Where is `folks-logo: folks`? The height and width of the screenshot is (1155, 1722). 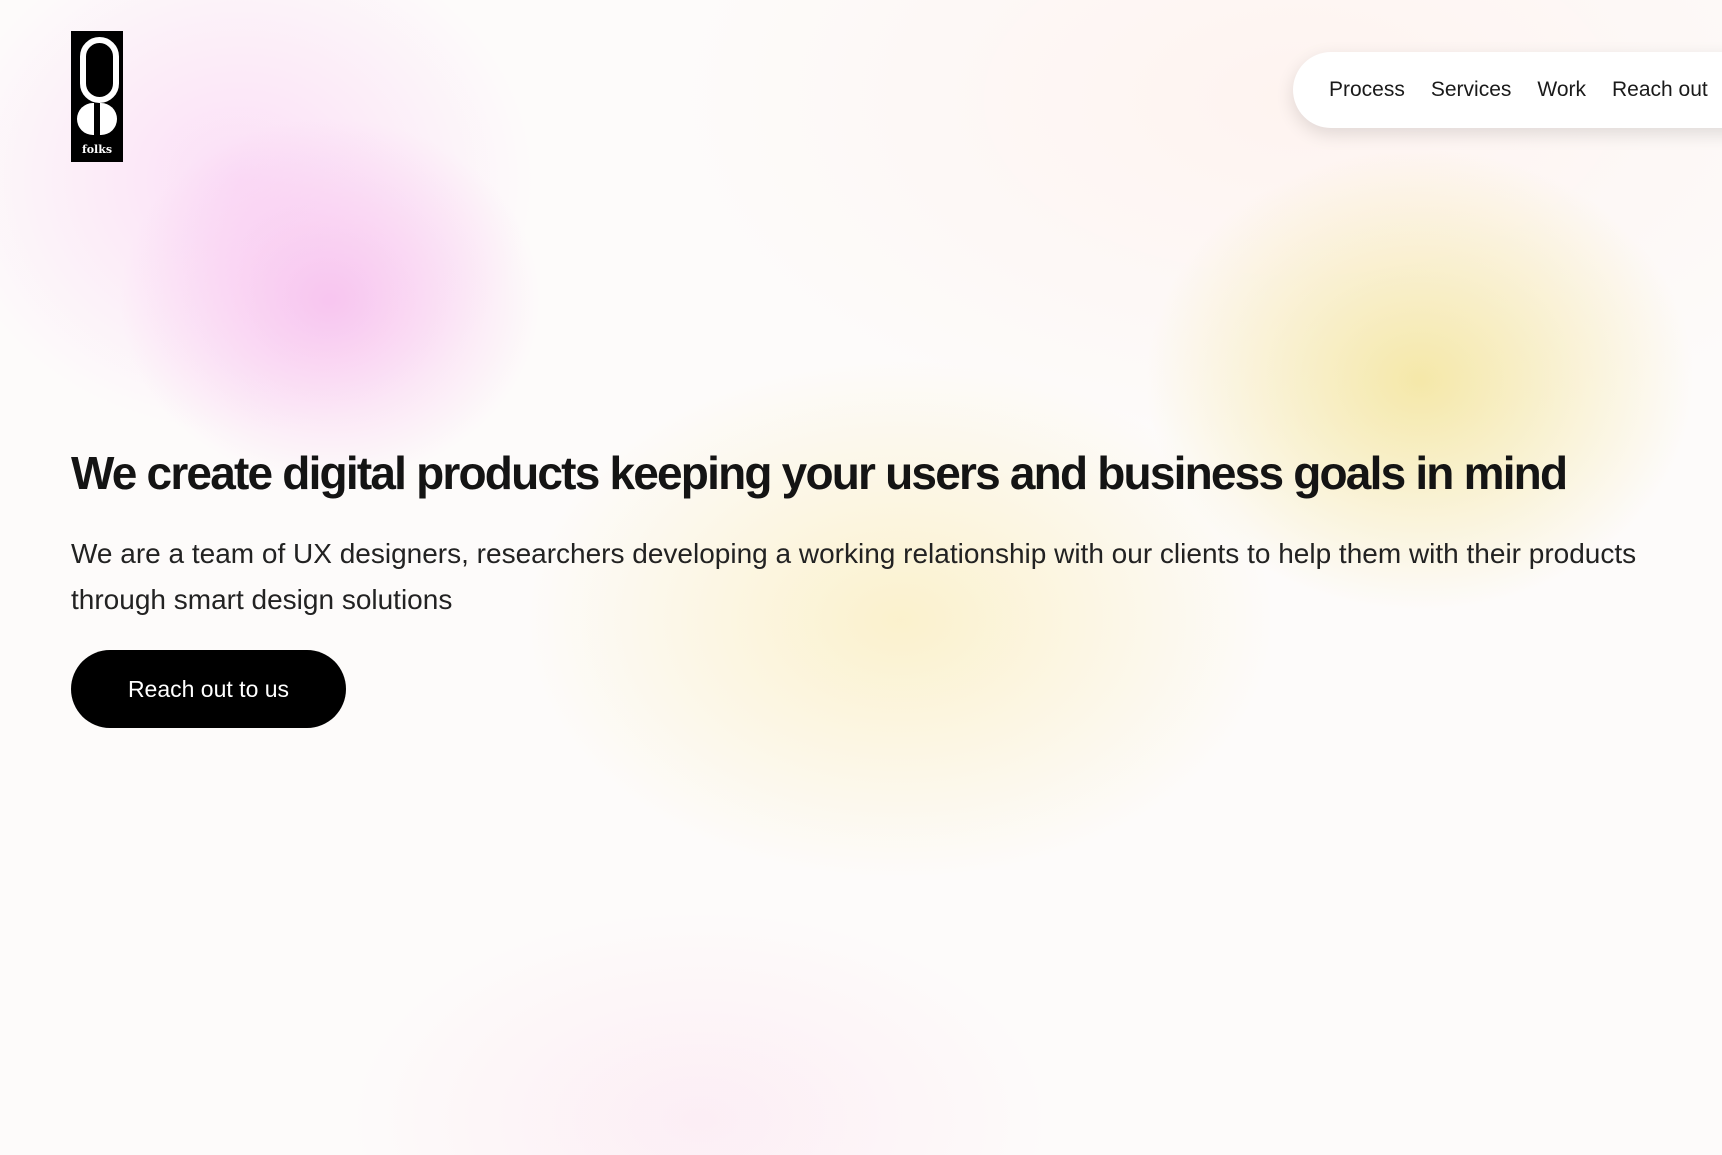
folks-logo: folks is located at coordinates (97, 96).